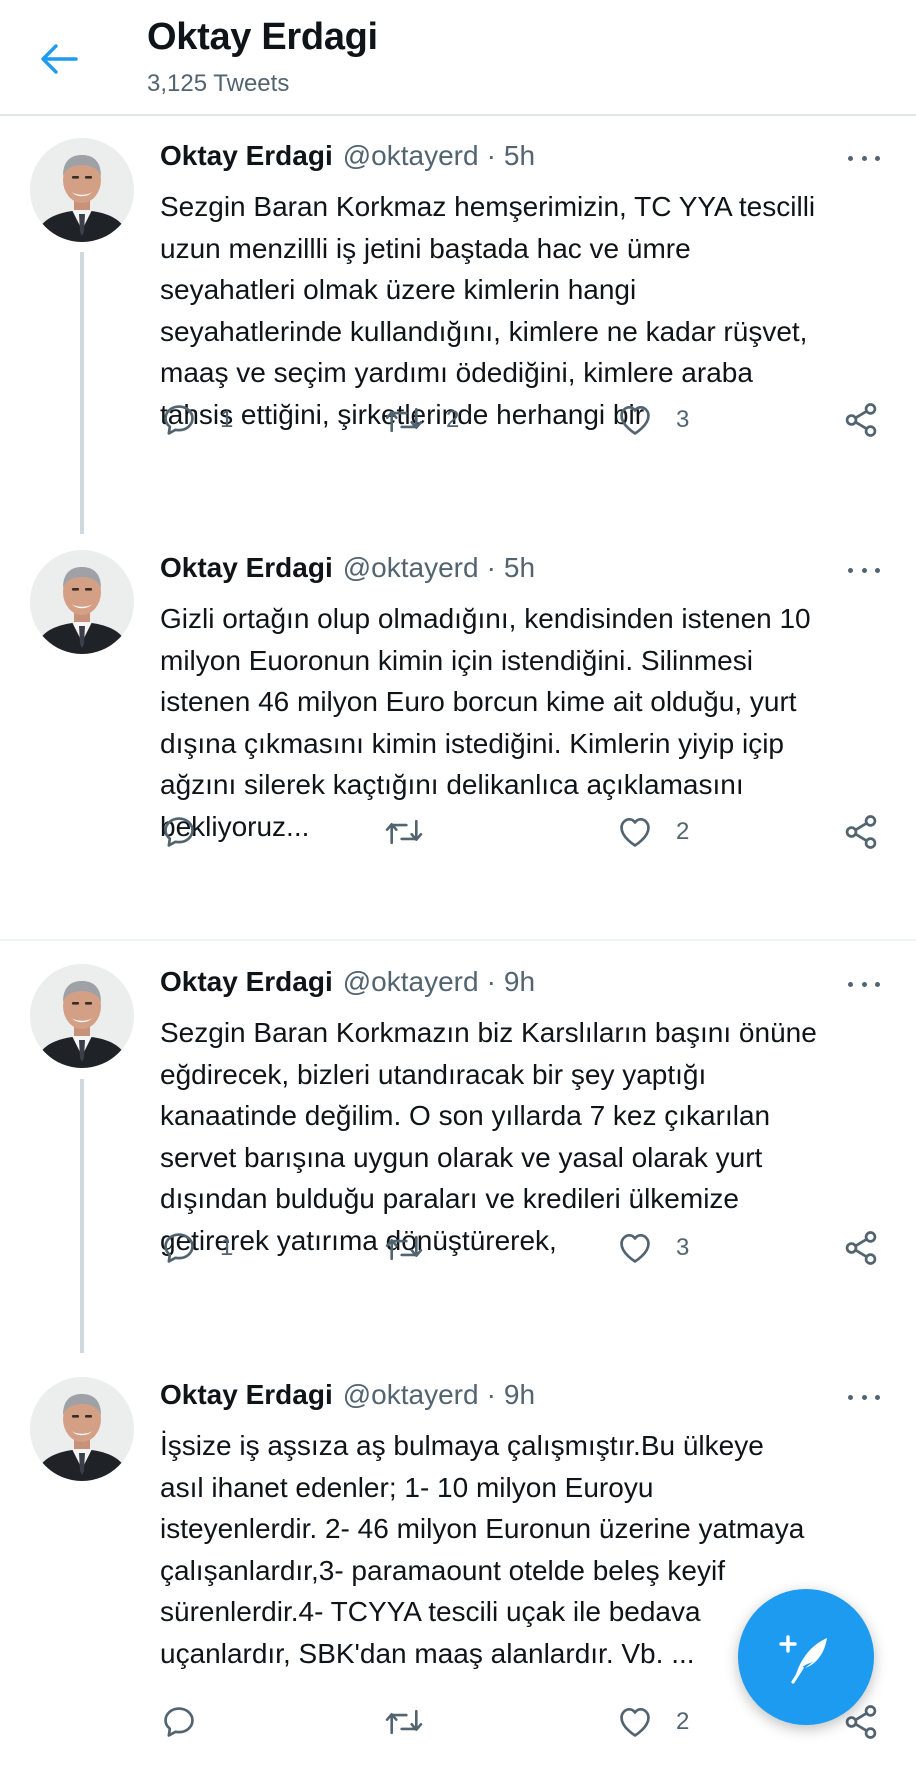 This screenshot has height=1769, width=916. Describe the element at coordinates (458, 58) in the screenshot. I see `profile-header: Oktay Erdagi 3,125 Tweets` at that location.